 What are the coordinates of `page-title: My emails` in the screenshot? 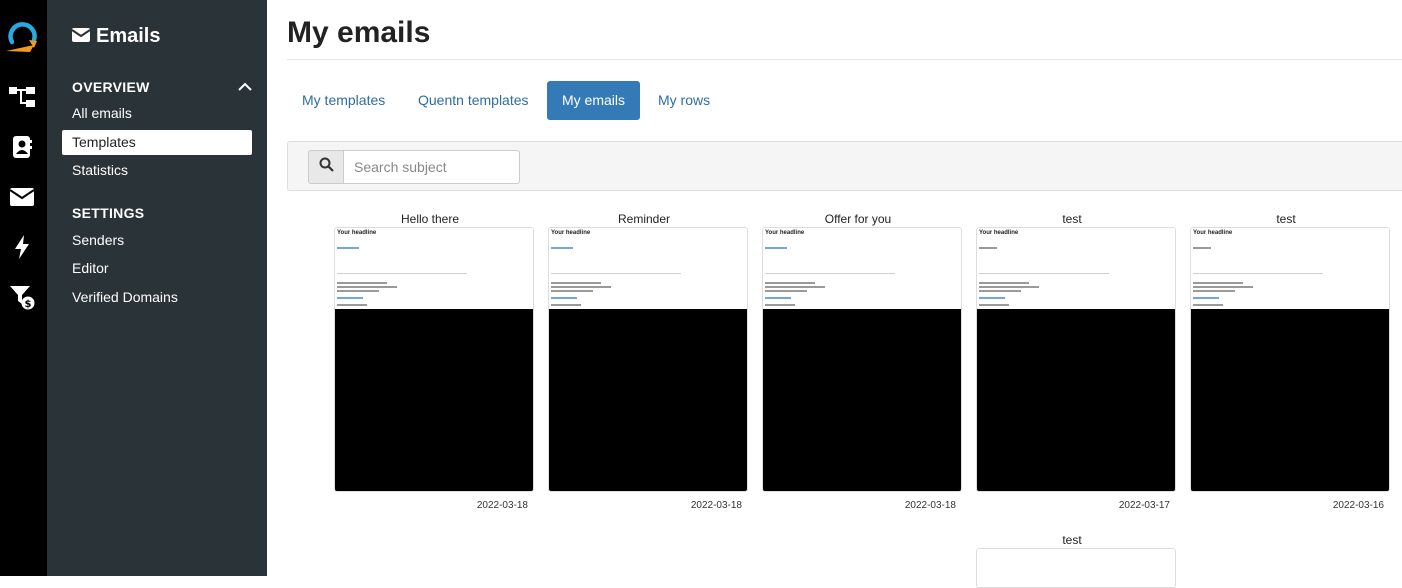 It's located at (359, 32).